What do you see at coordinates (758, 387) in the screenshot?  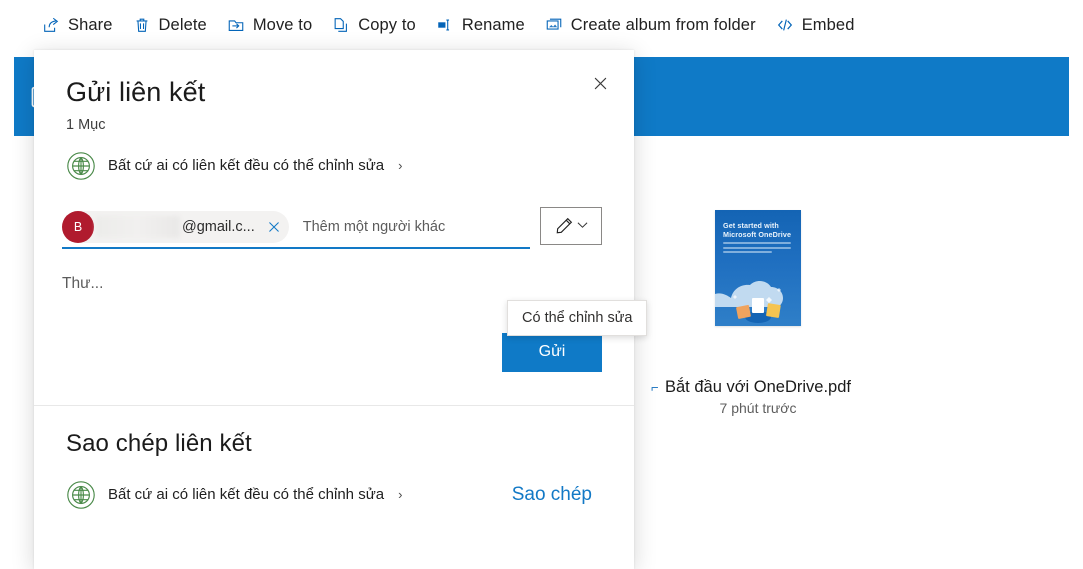 I see `tile-name: Bắt đầu với OneDrive.pdf` at bounding box center [758, 387].